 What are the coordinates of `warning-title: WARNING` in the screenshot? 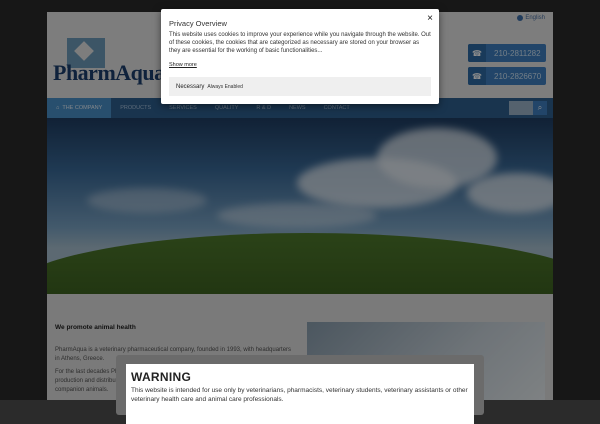 It's located at (161, 377).